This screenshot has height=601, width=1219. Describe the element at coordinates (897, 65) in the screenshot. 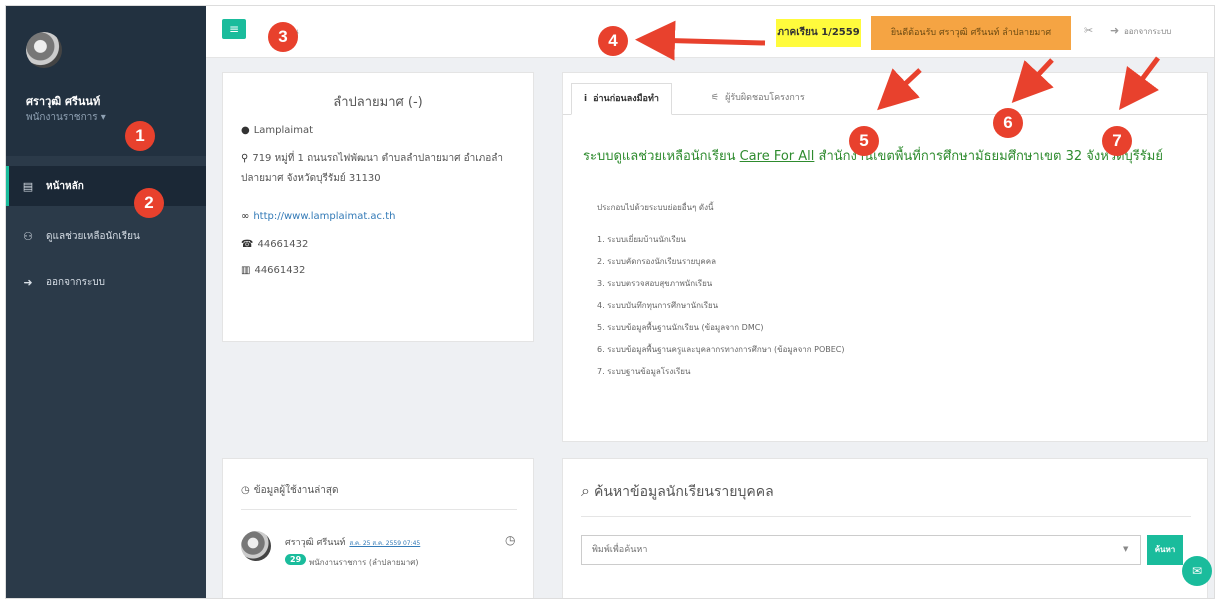

I see `annotation-arrows` at that location.